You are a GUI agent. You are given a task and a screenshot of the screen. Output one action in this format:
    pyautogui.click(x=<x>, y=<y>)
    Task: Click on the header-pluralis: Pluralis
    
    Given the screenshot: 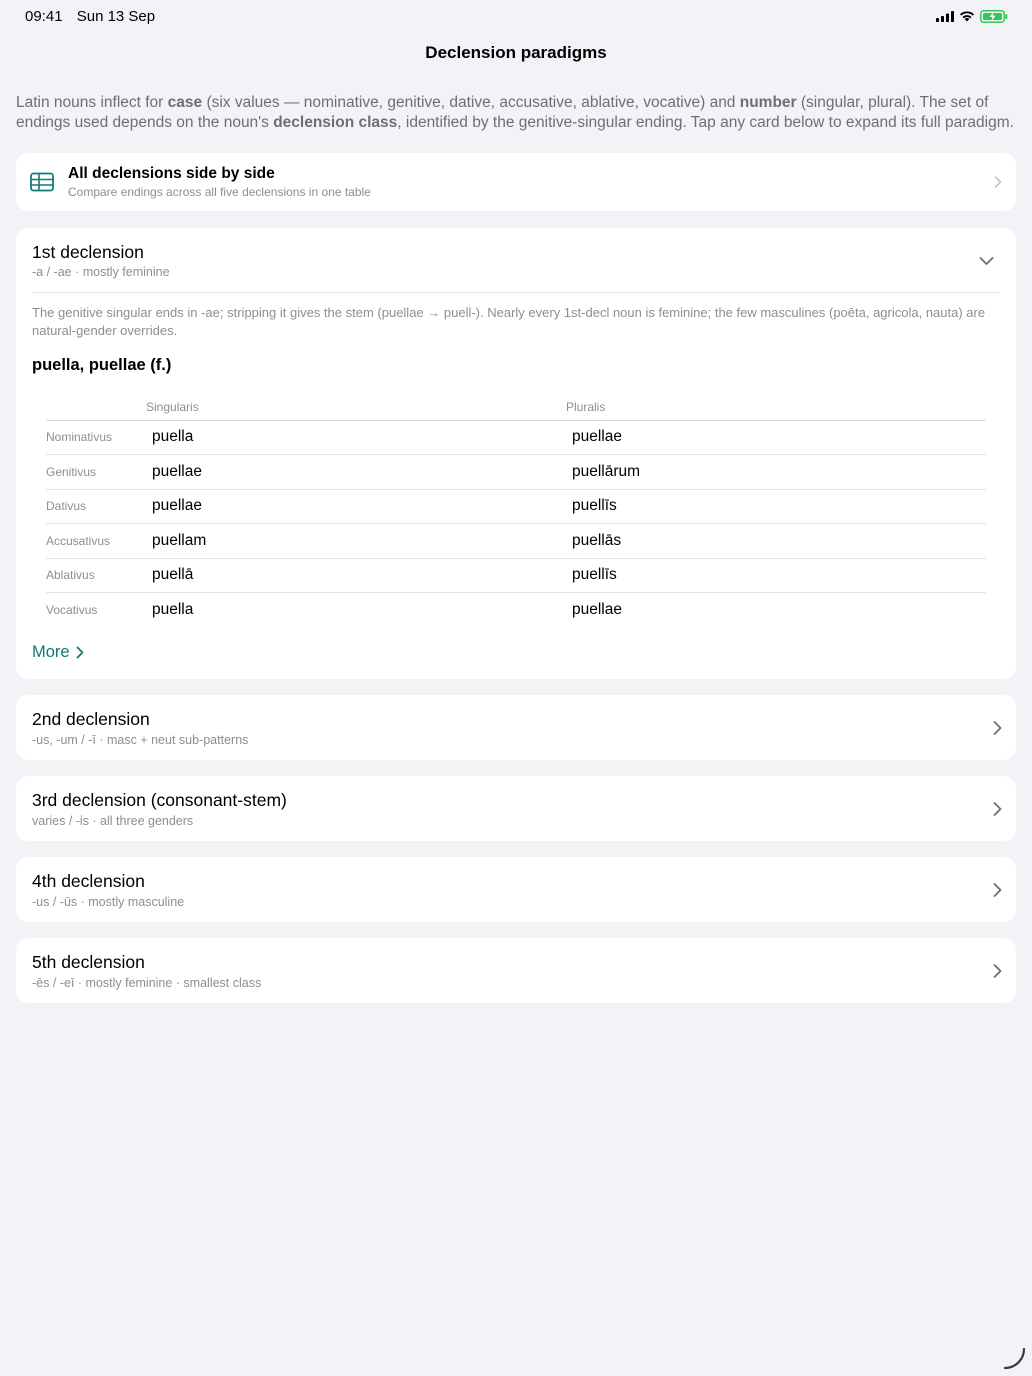 What is the action you would take?
    pyautogui.click(x=776, y=407)
    